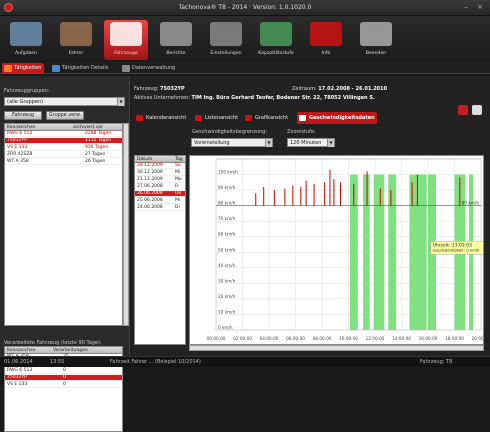 Image resolution: width=490 pixels, height=432 pixels. I want to click on col-day: Tag, so click(179, 159).